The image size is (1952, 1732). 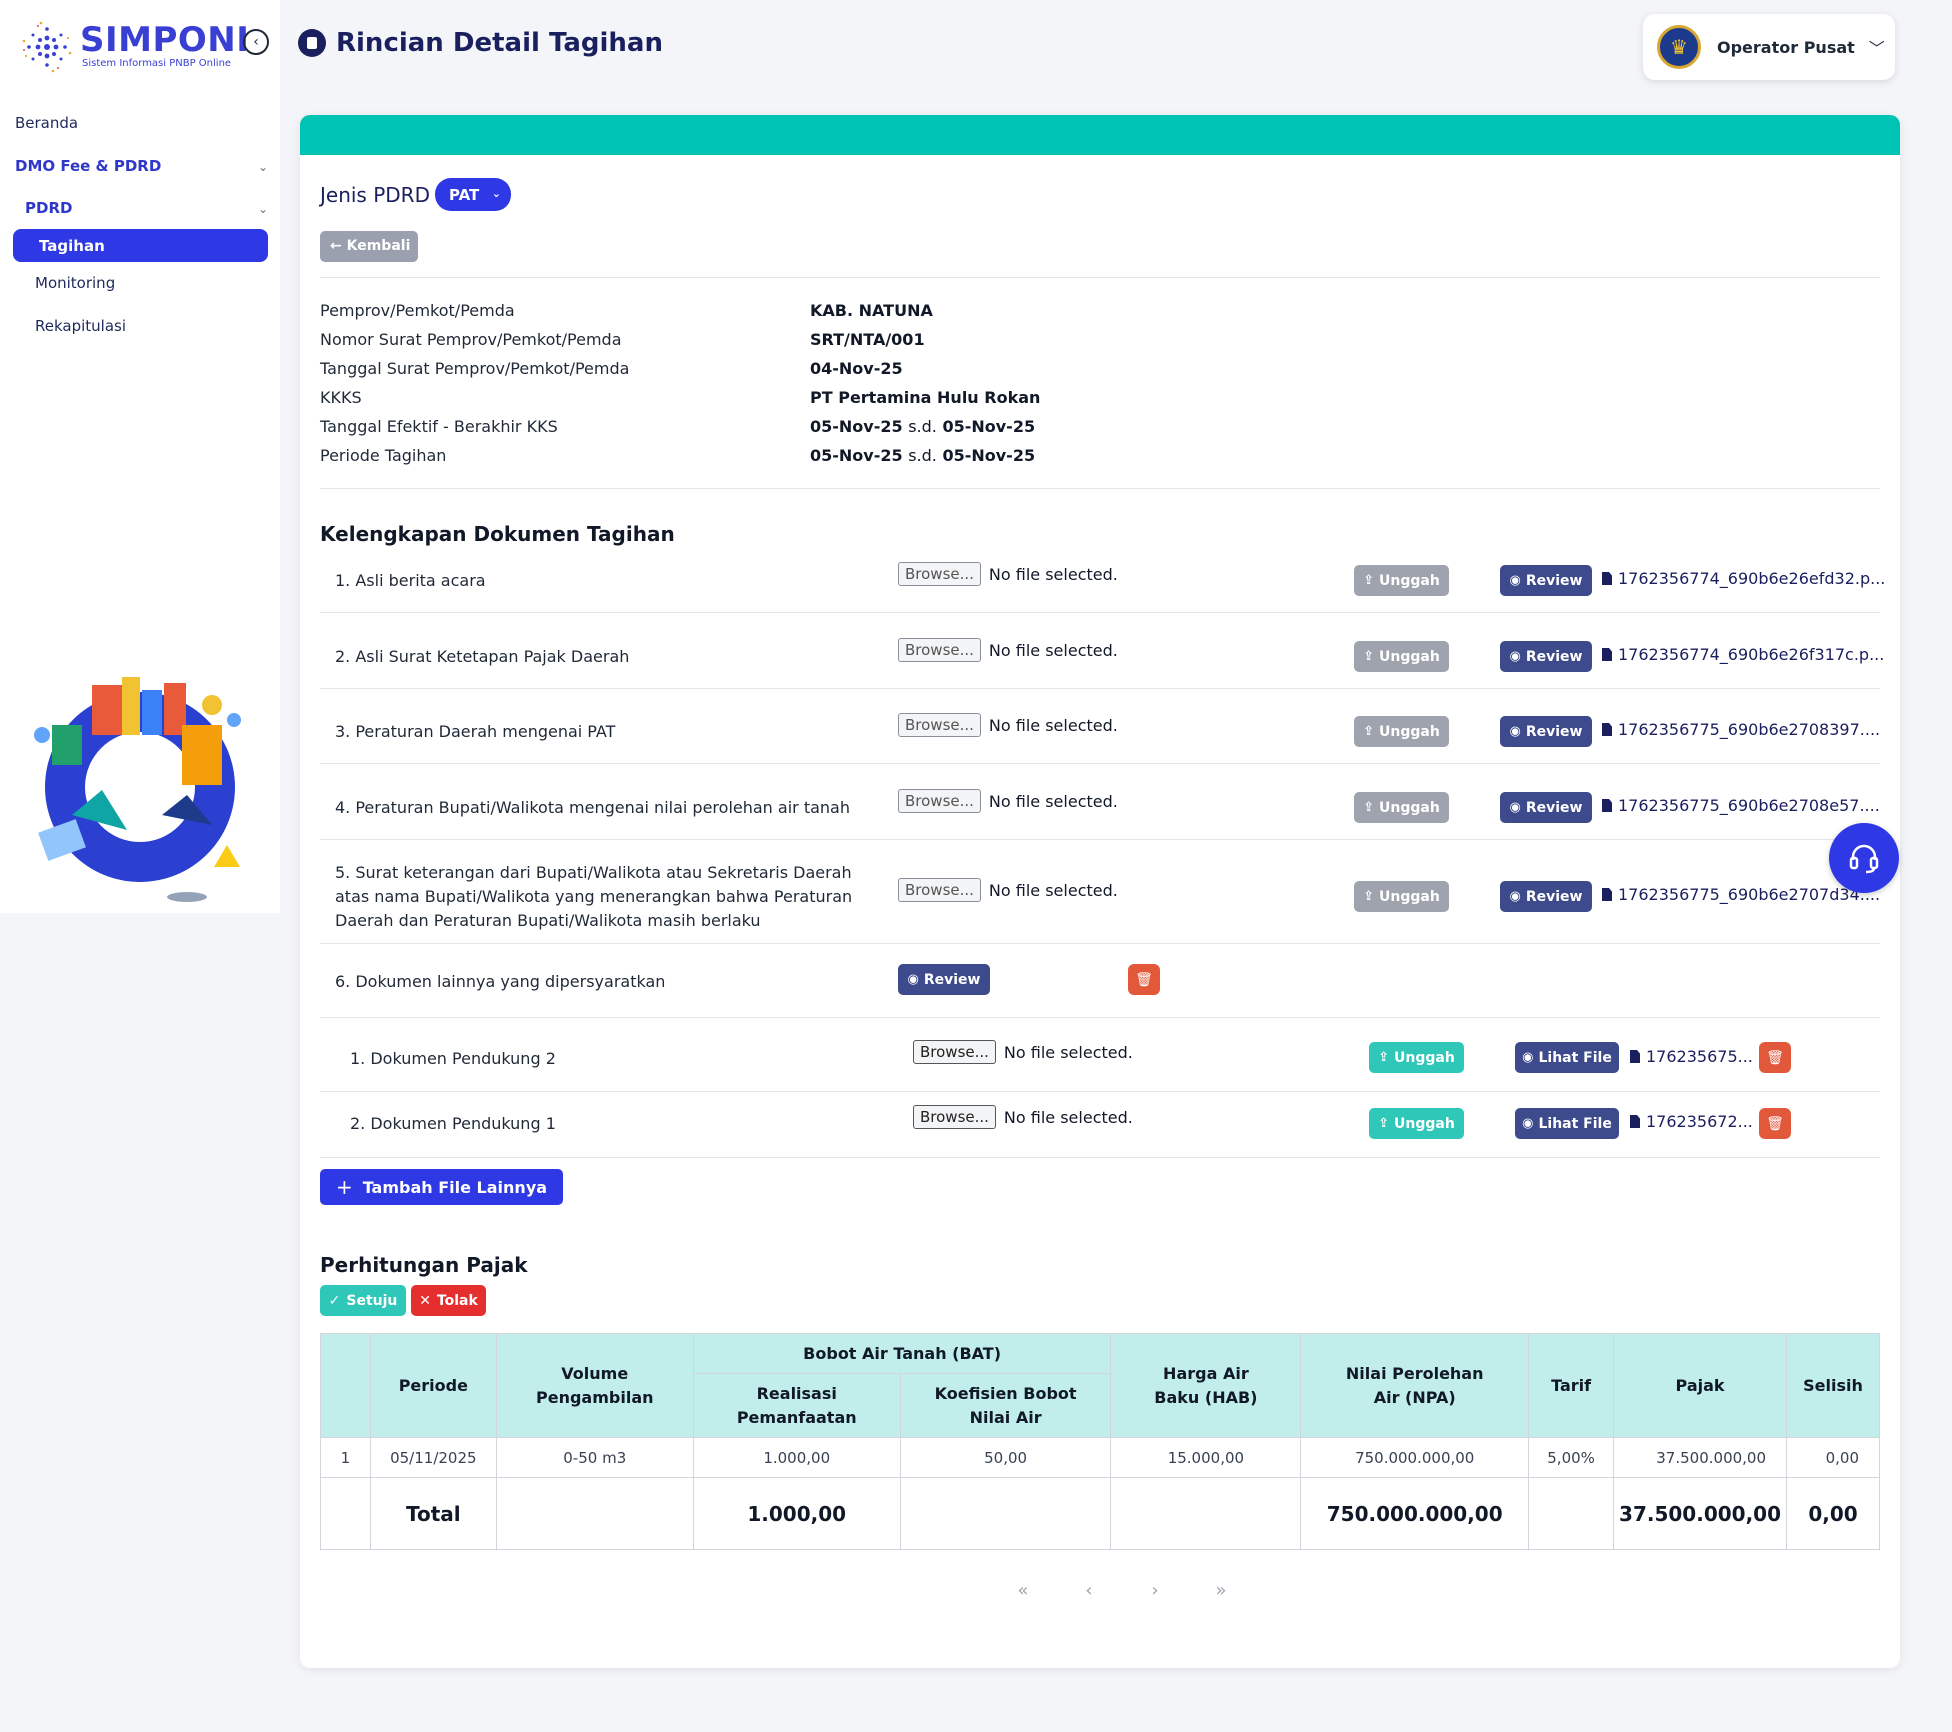 I want to click on prev-page-button: ‹, so click(x=1089, y=1590).